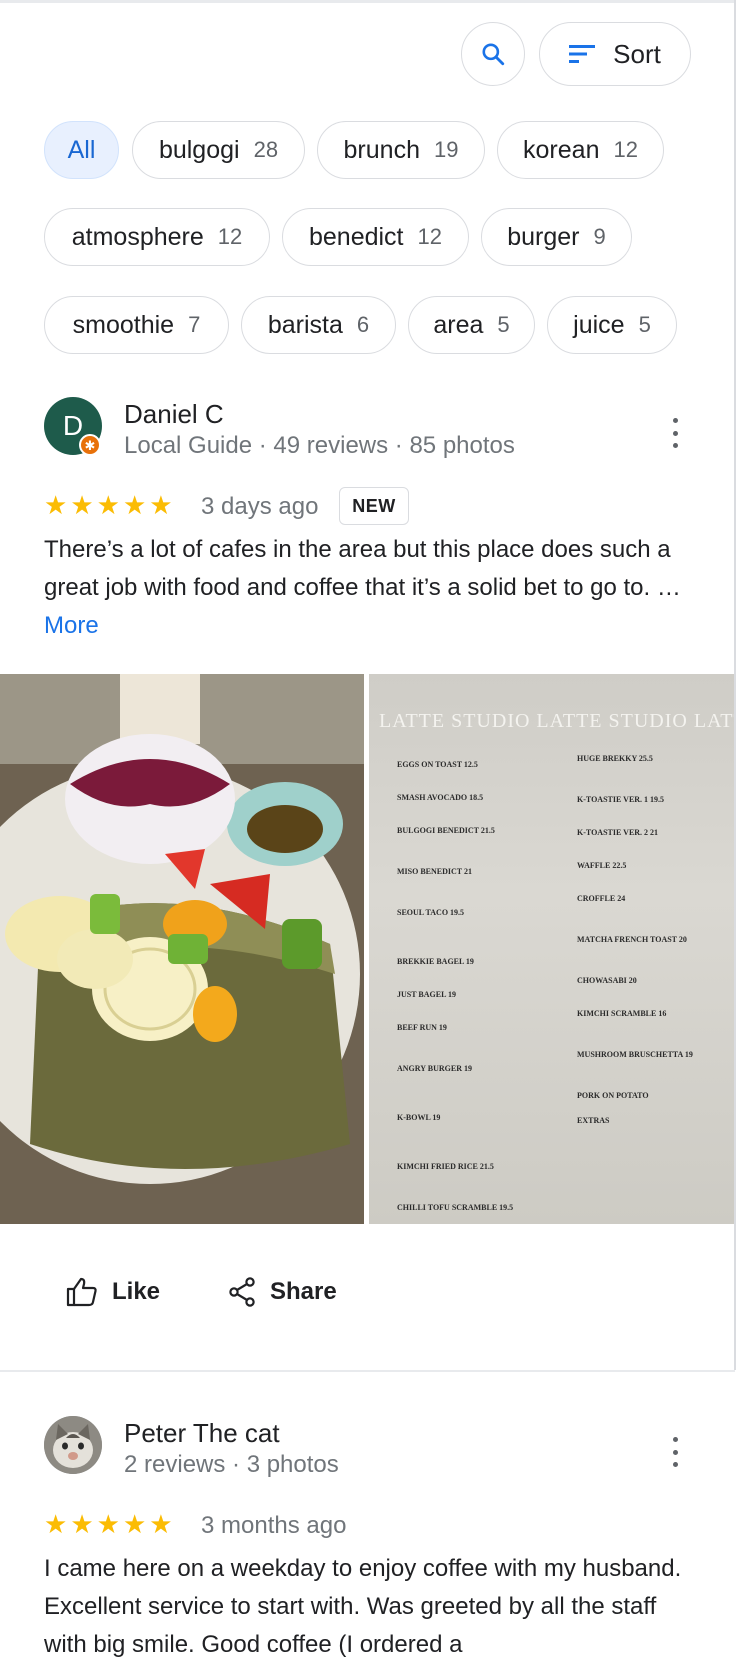 This screenshot has width=740, height=1664. What do you see at coordinates (274, 1525) in the screenshot?
I see `review-date: 3 months ago` at bounding box center [274, 1525].